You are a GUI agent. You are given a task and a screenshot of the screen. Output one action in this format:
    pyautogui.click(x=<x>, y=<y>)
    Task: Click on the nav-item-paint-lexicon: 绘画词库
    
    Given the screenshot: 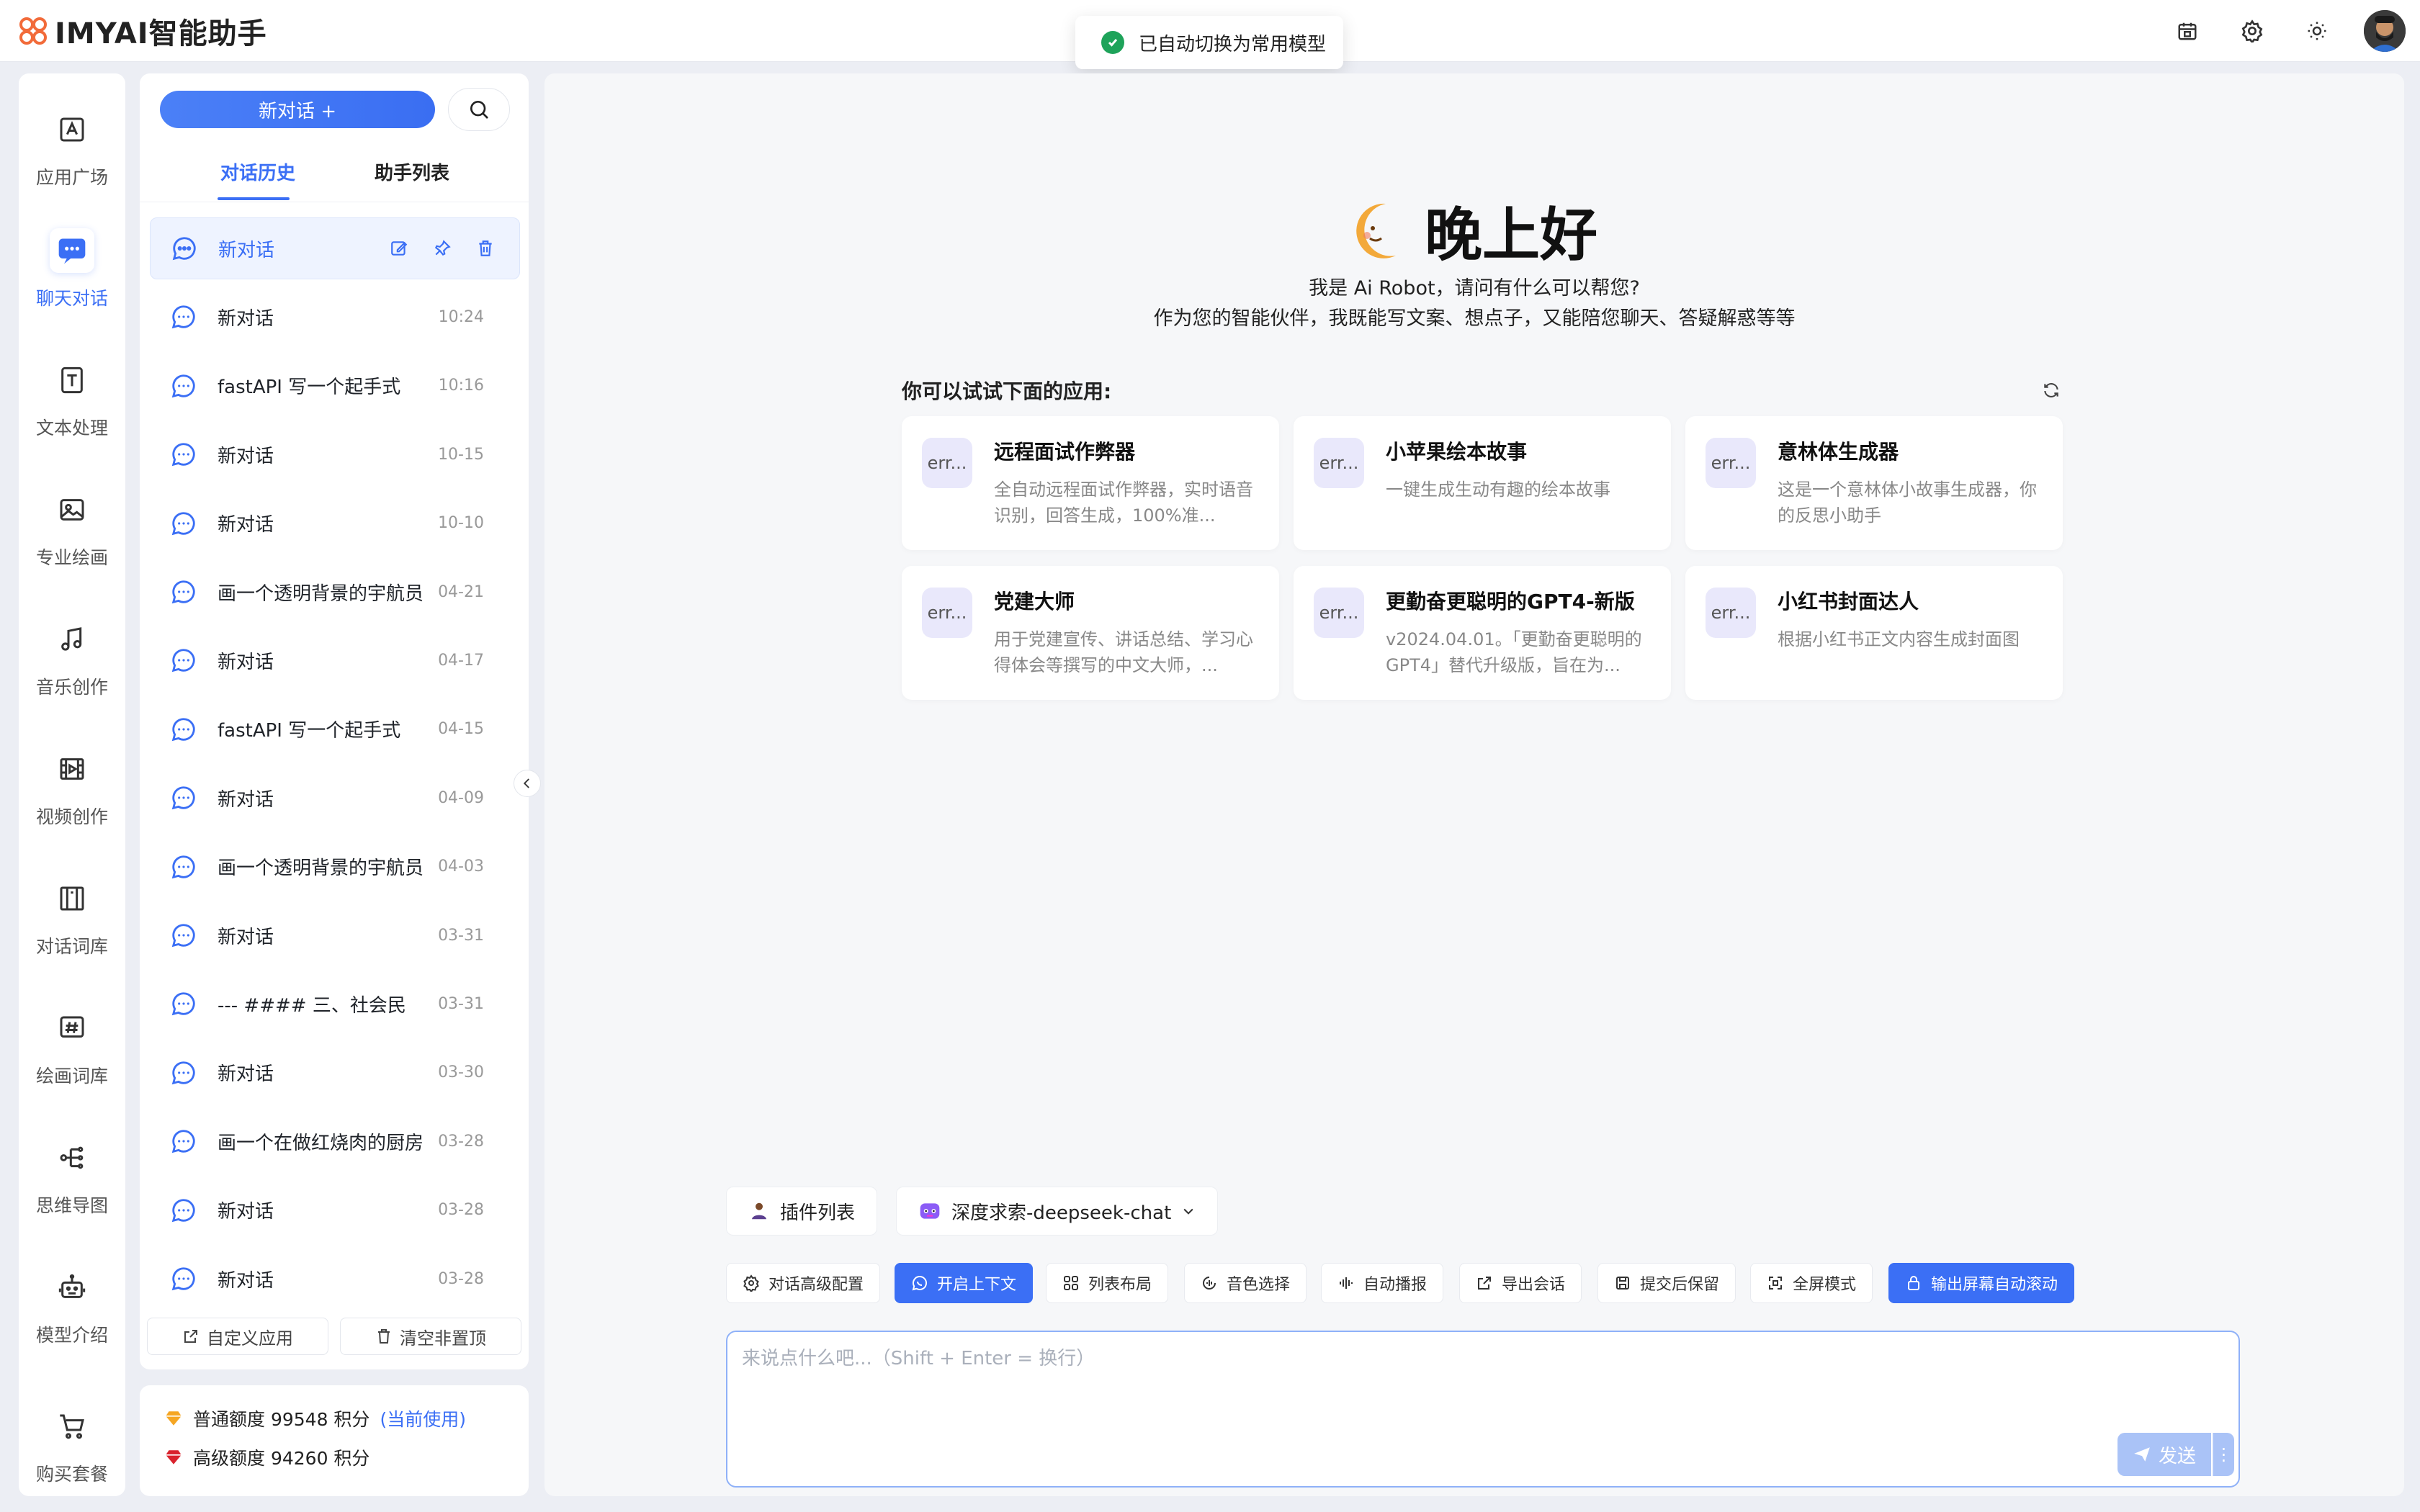 What is the action you would take?
    pyautogui.click(x=72, y=1046)
    